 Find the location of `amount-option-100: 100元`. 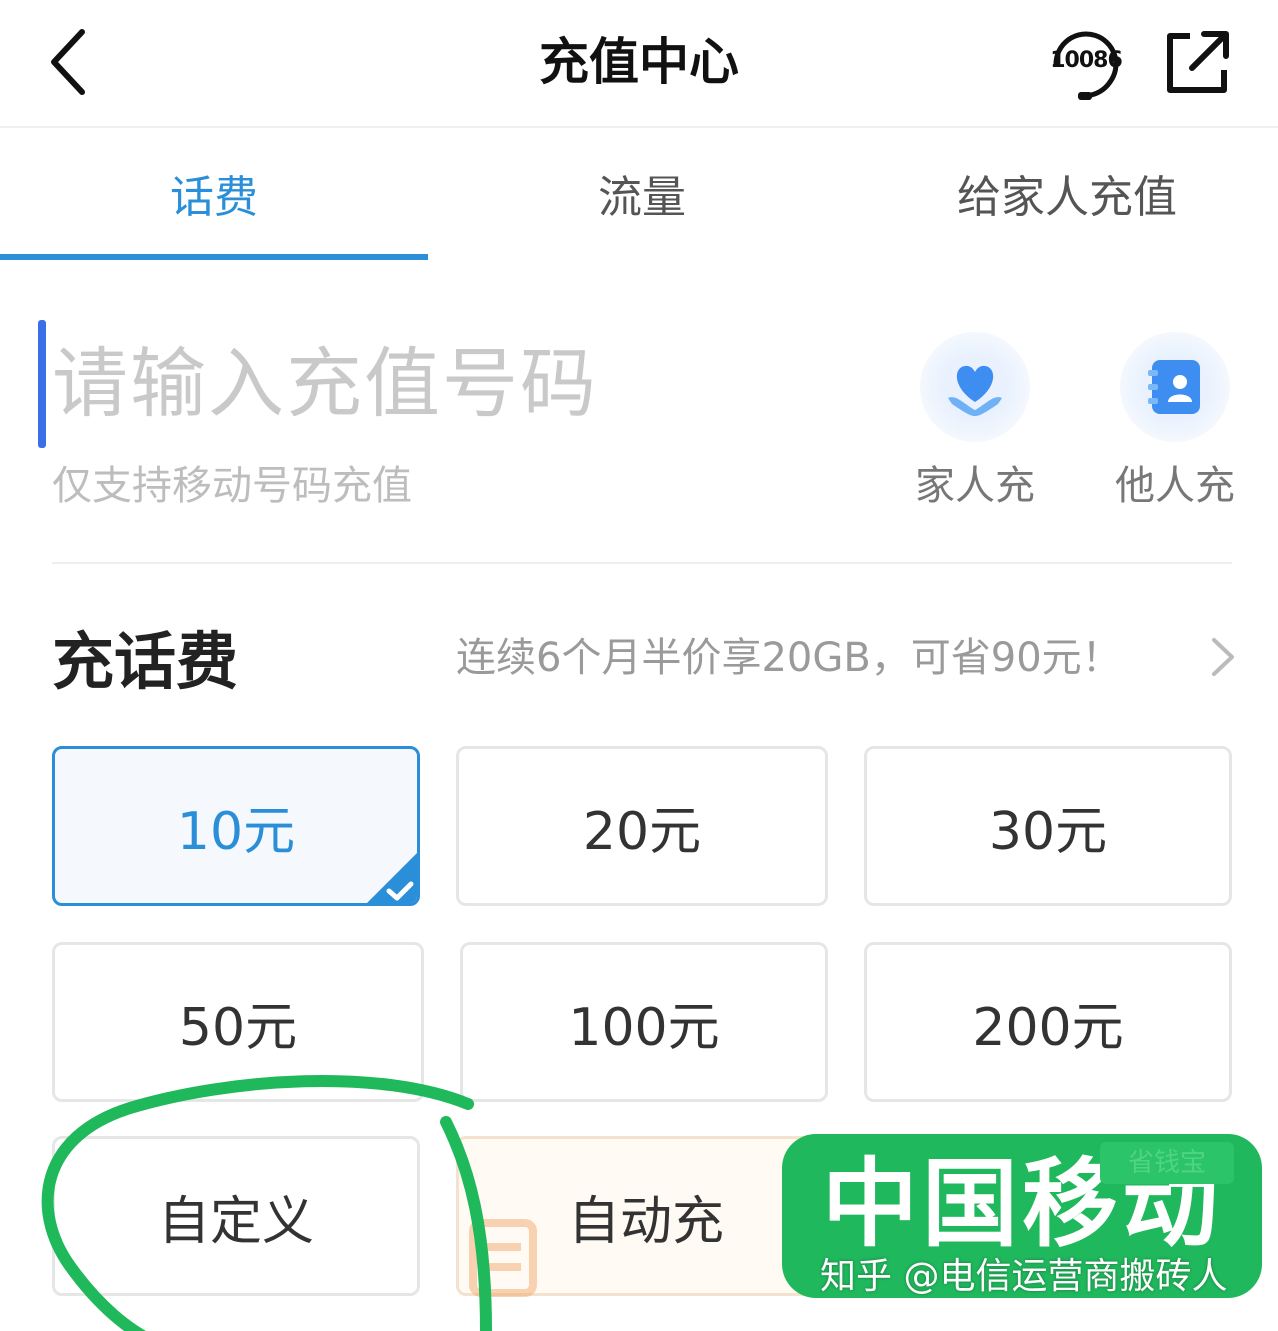

amount-option-100: 100元 is located at coordinates (644, 1022).